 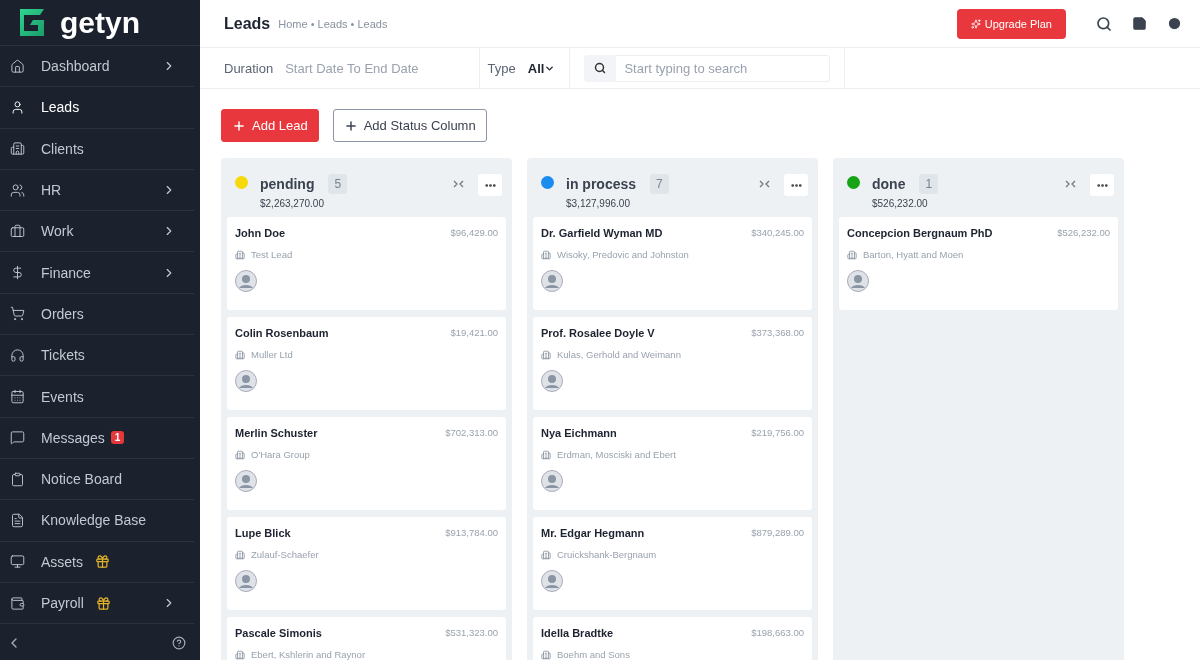 What do you see at coordinates (598, 203) in the screenshot?
I see `column-total: $3,127,996.00` at bounding box center [598, 203].